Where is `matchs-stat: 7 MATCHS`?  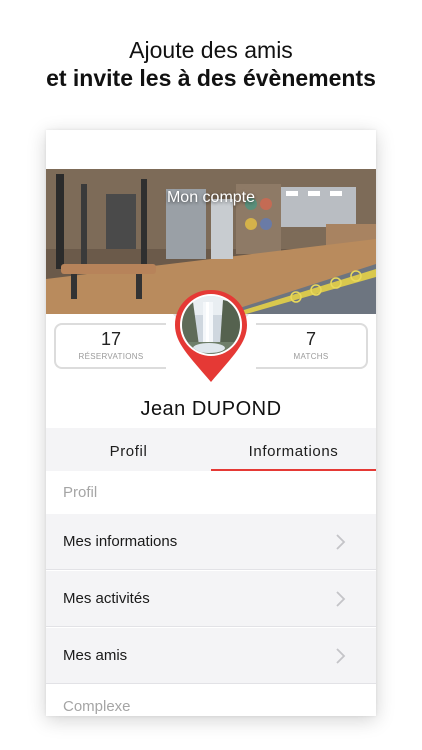 matchs-stat: 7 MATCHS is located at coordinates (312, 346).